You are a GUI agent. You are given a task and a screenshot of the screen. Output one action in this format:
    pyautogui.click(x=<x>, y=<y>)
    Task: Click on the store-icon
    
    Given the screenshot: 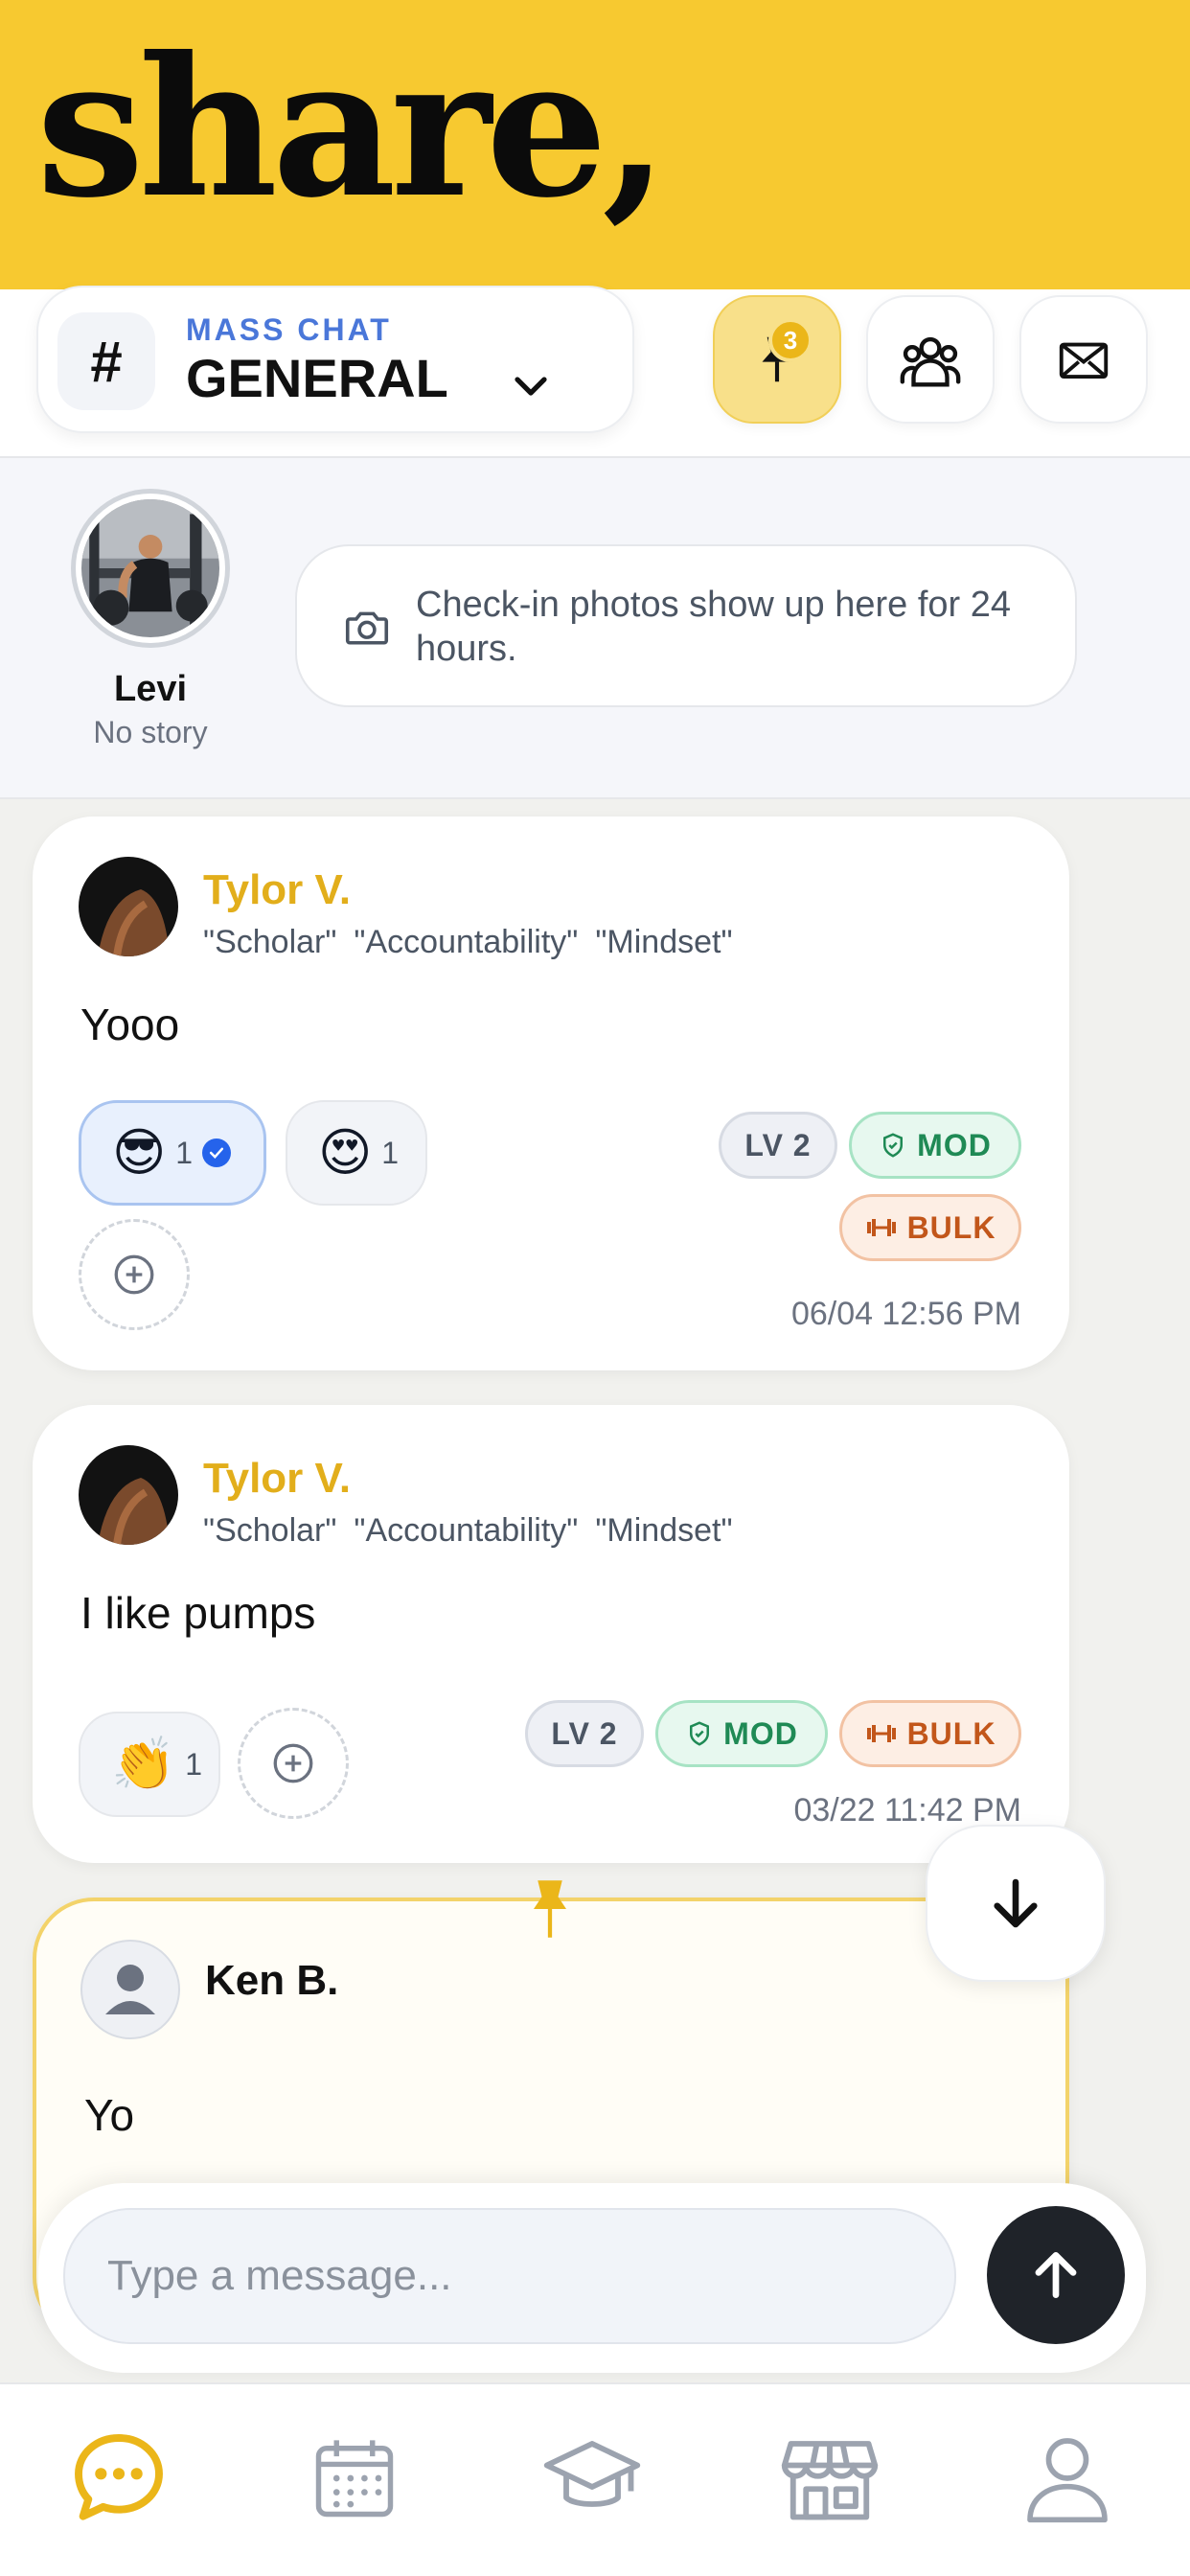 What is the action you would take?
    pyautogui.click(x=830, y=2480)
    